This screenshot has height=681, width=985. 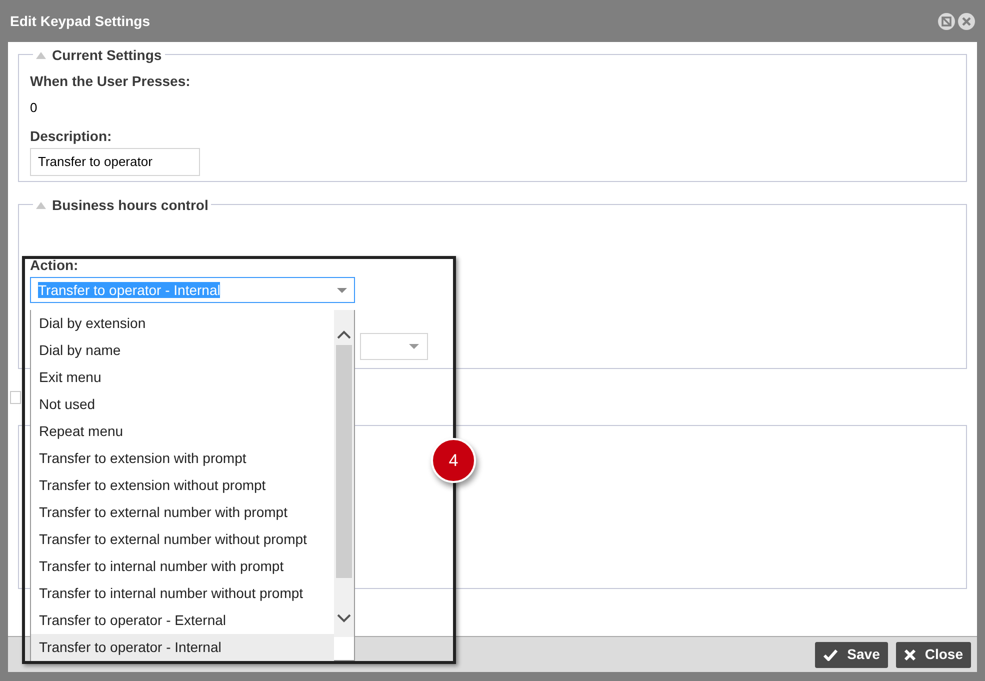 I want to click on field-label: Description:, so click(x=71, y=136).